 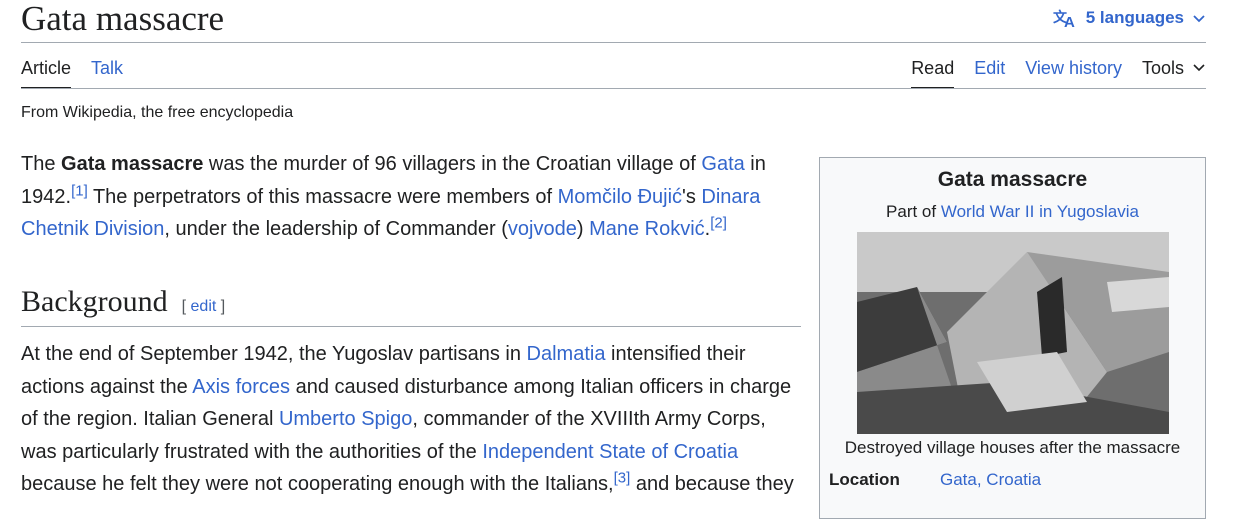 I want to click on site-tagline: From Wikipedia, the free encyclopedia, so click(x=157, y=112).